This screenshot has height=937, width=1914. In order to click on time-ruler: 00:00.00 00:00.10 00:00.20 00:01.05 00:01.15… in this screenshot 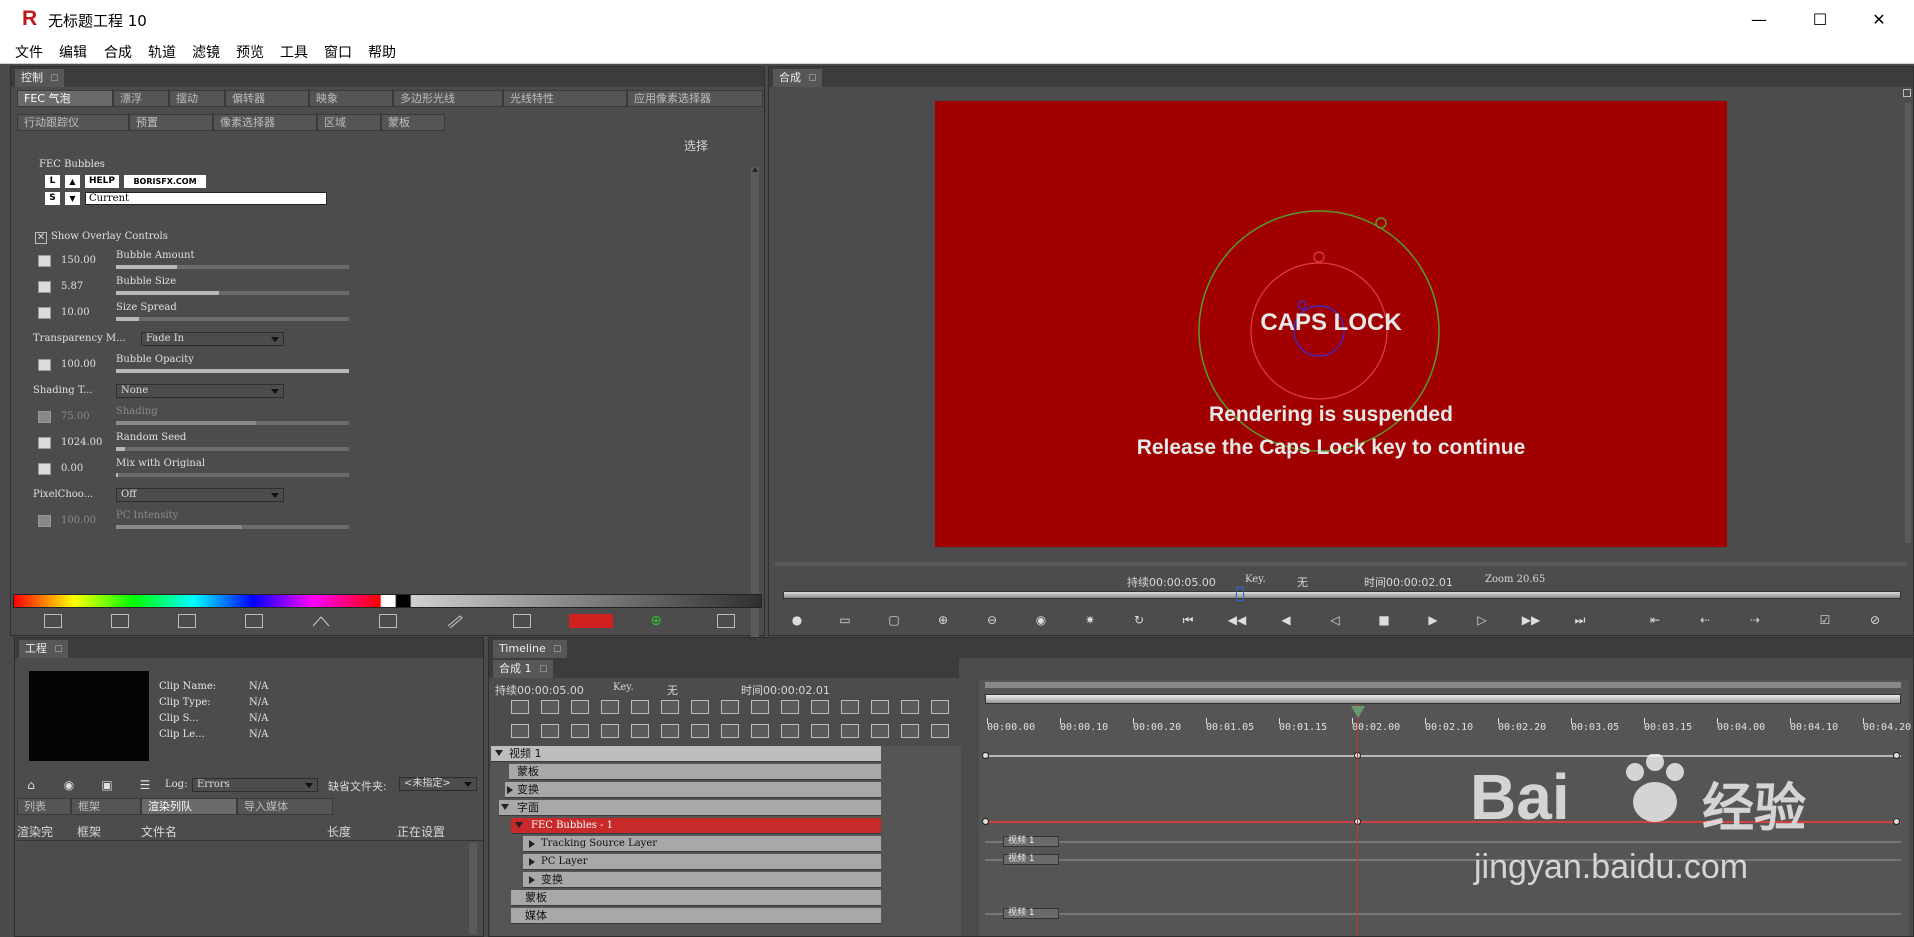, I will do `click(1445, 723)`.